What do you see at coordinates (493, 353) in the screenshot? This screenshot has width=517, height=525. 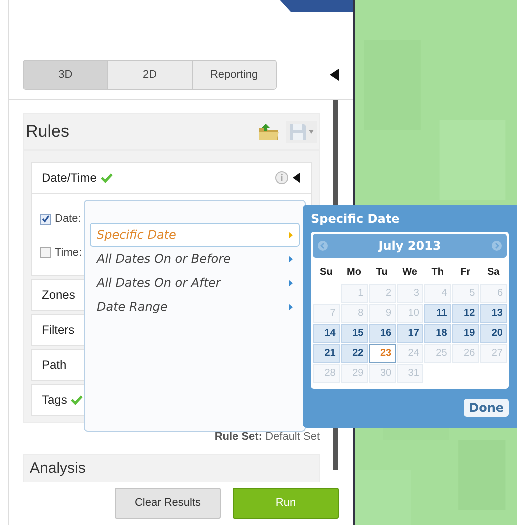 I see `calendar-day: 27` at bounding box center [493, 353].